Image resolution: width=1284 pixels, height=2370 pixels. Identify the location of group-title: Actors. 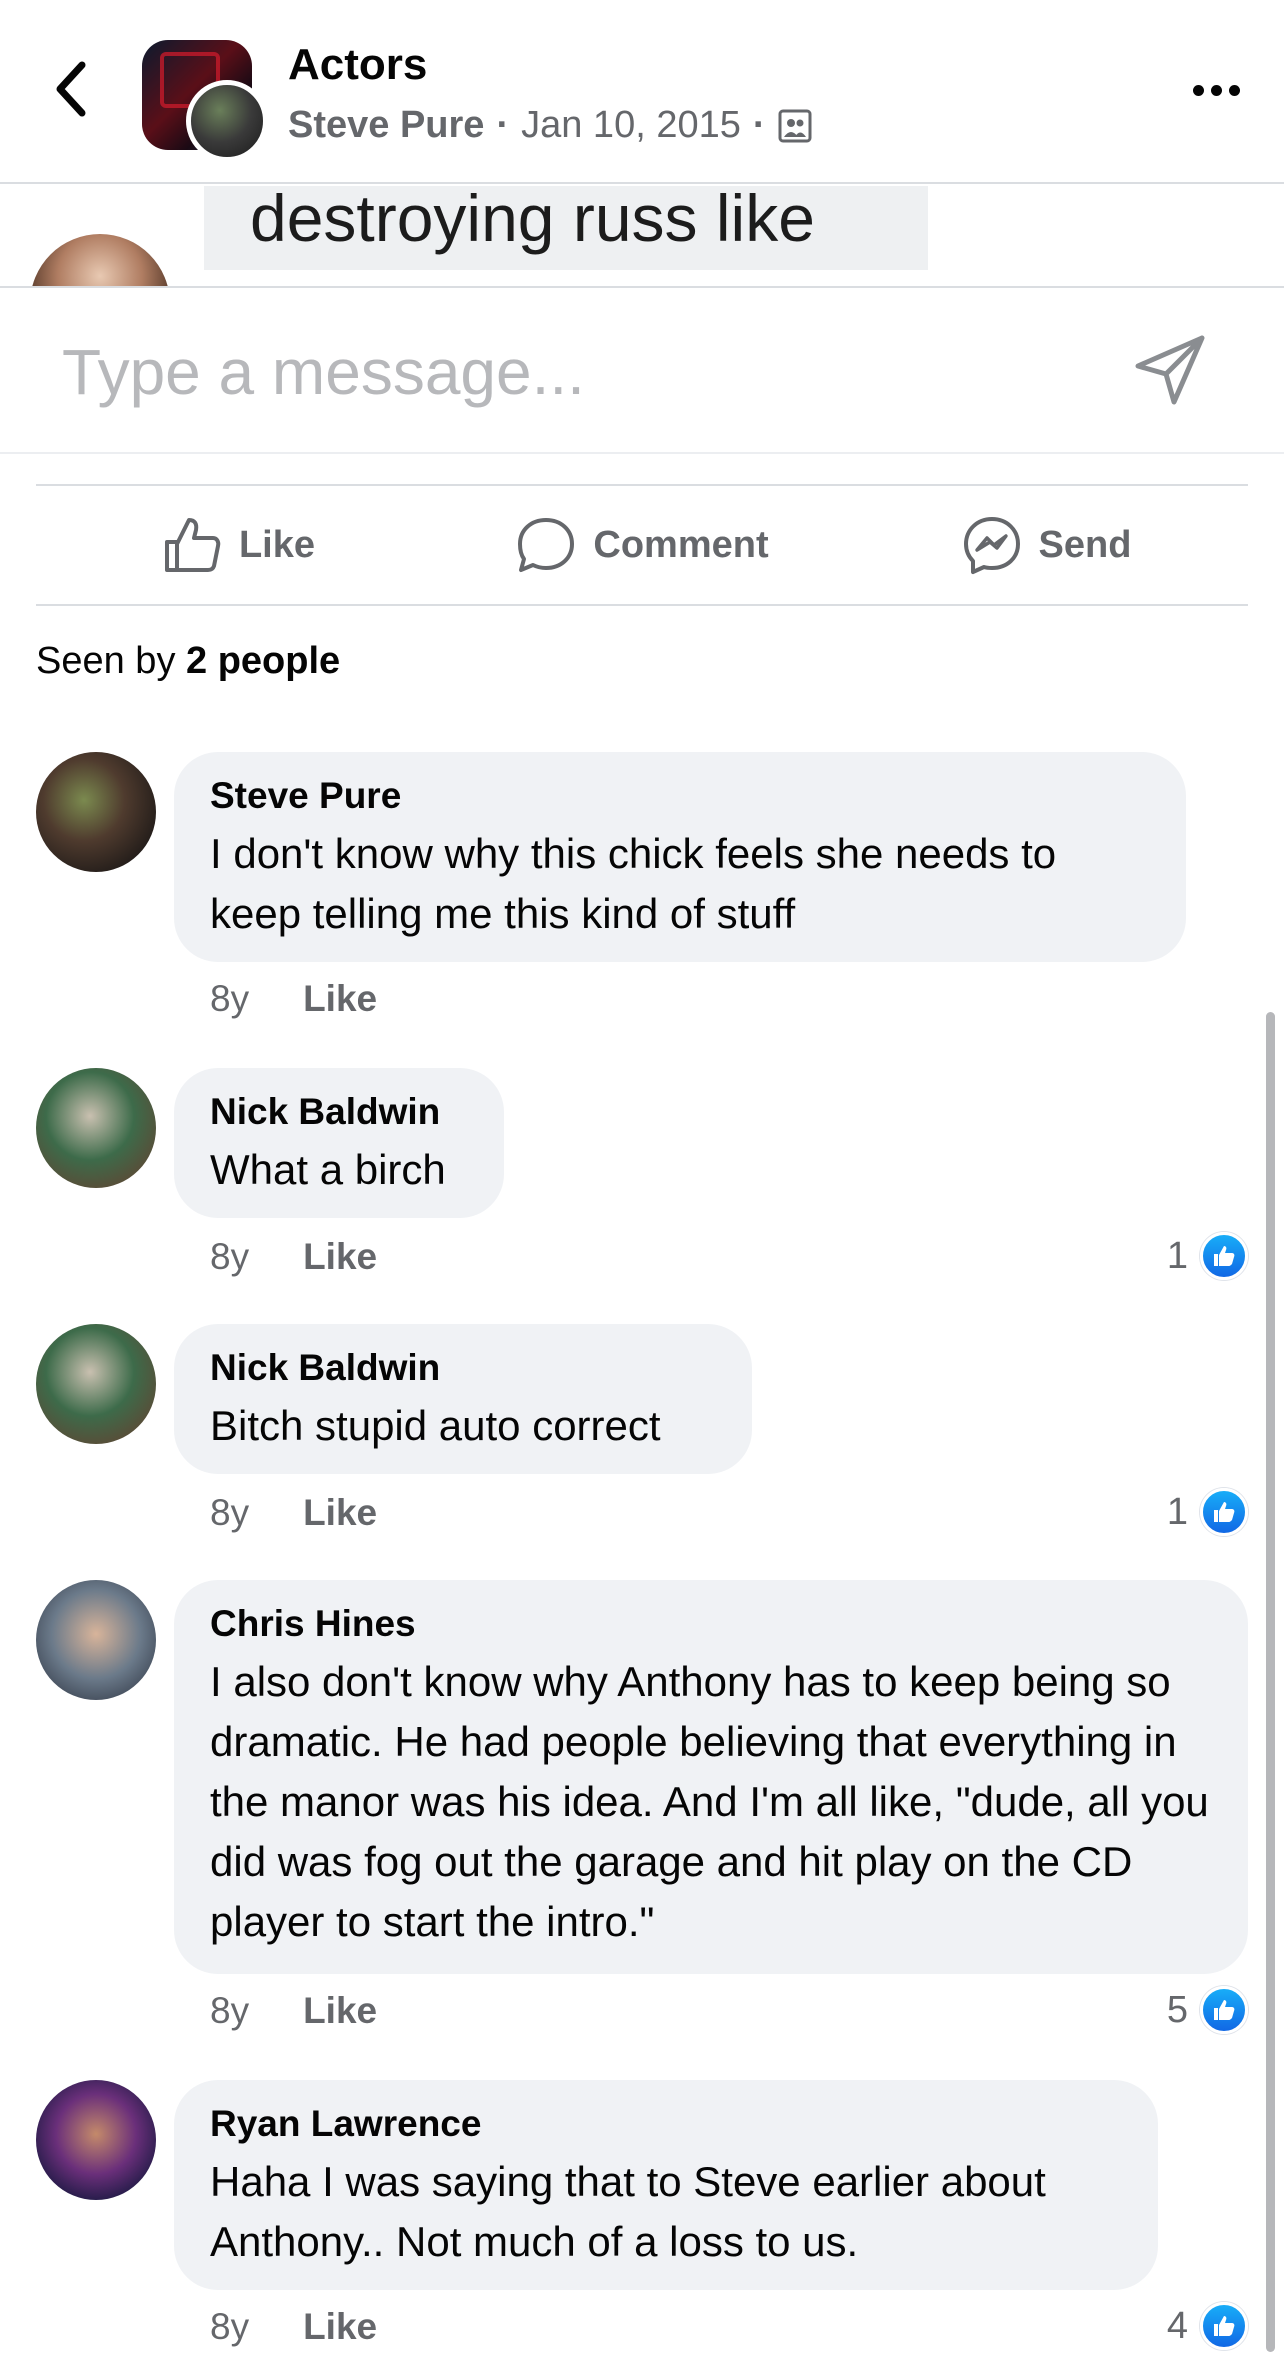
(357, 65).